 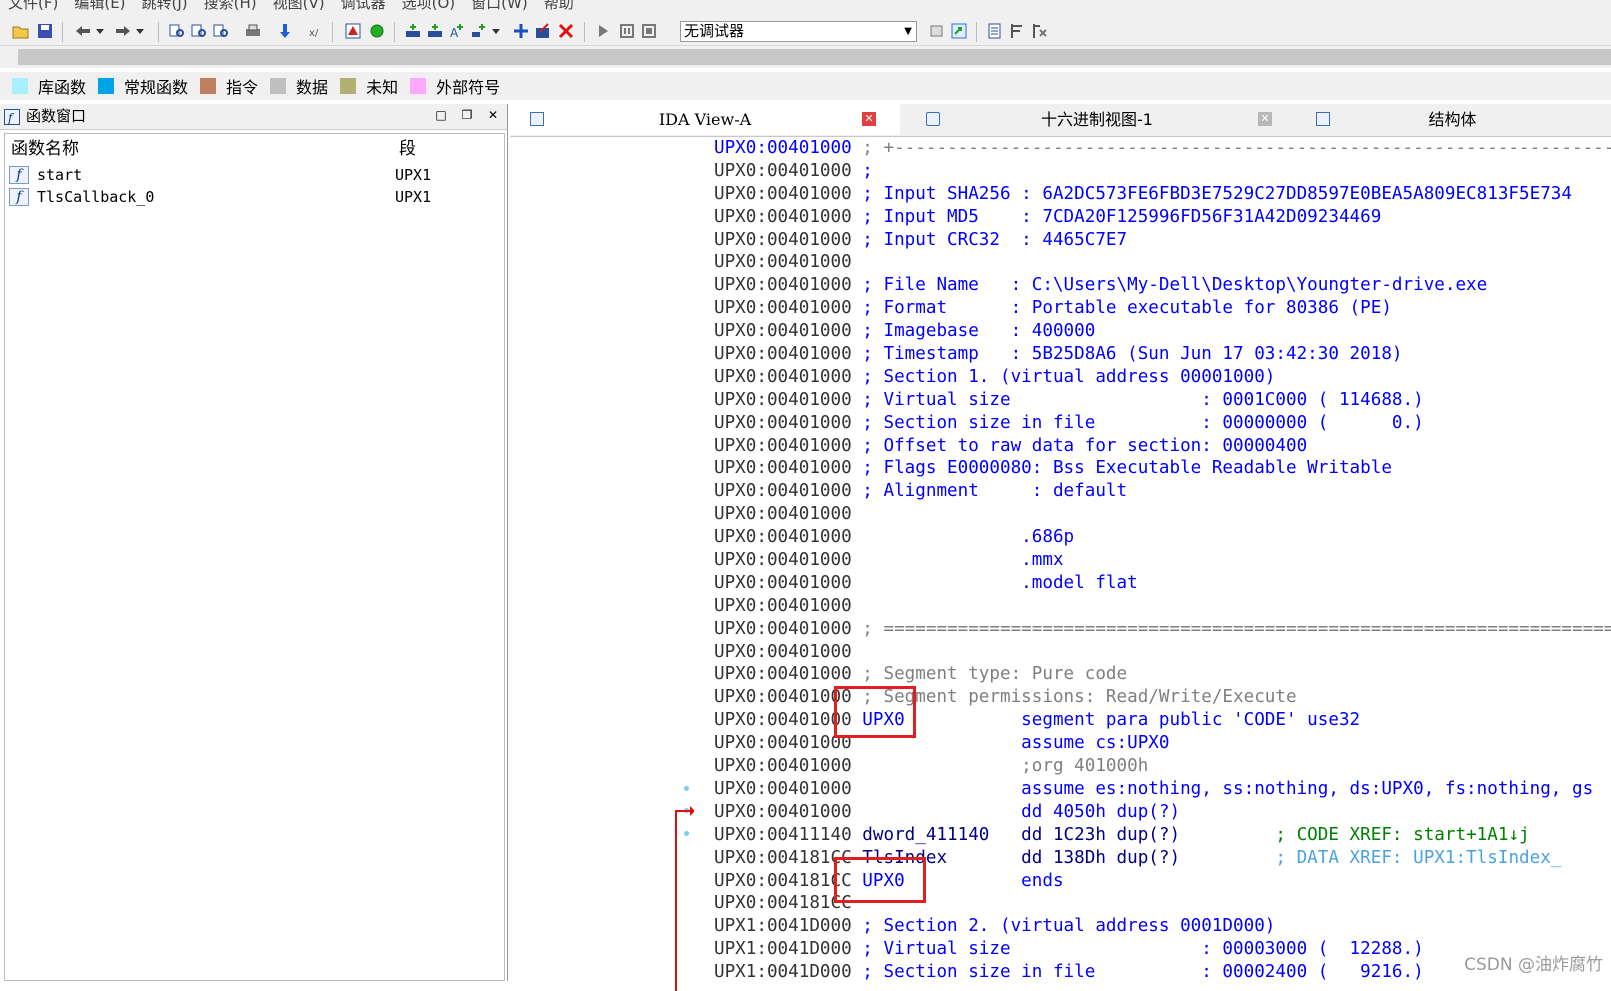 What do you see at coordinates (353, 31) in the screenshot?
I see `graph-view-icon` at bounding box center [353, 31].